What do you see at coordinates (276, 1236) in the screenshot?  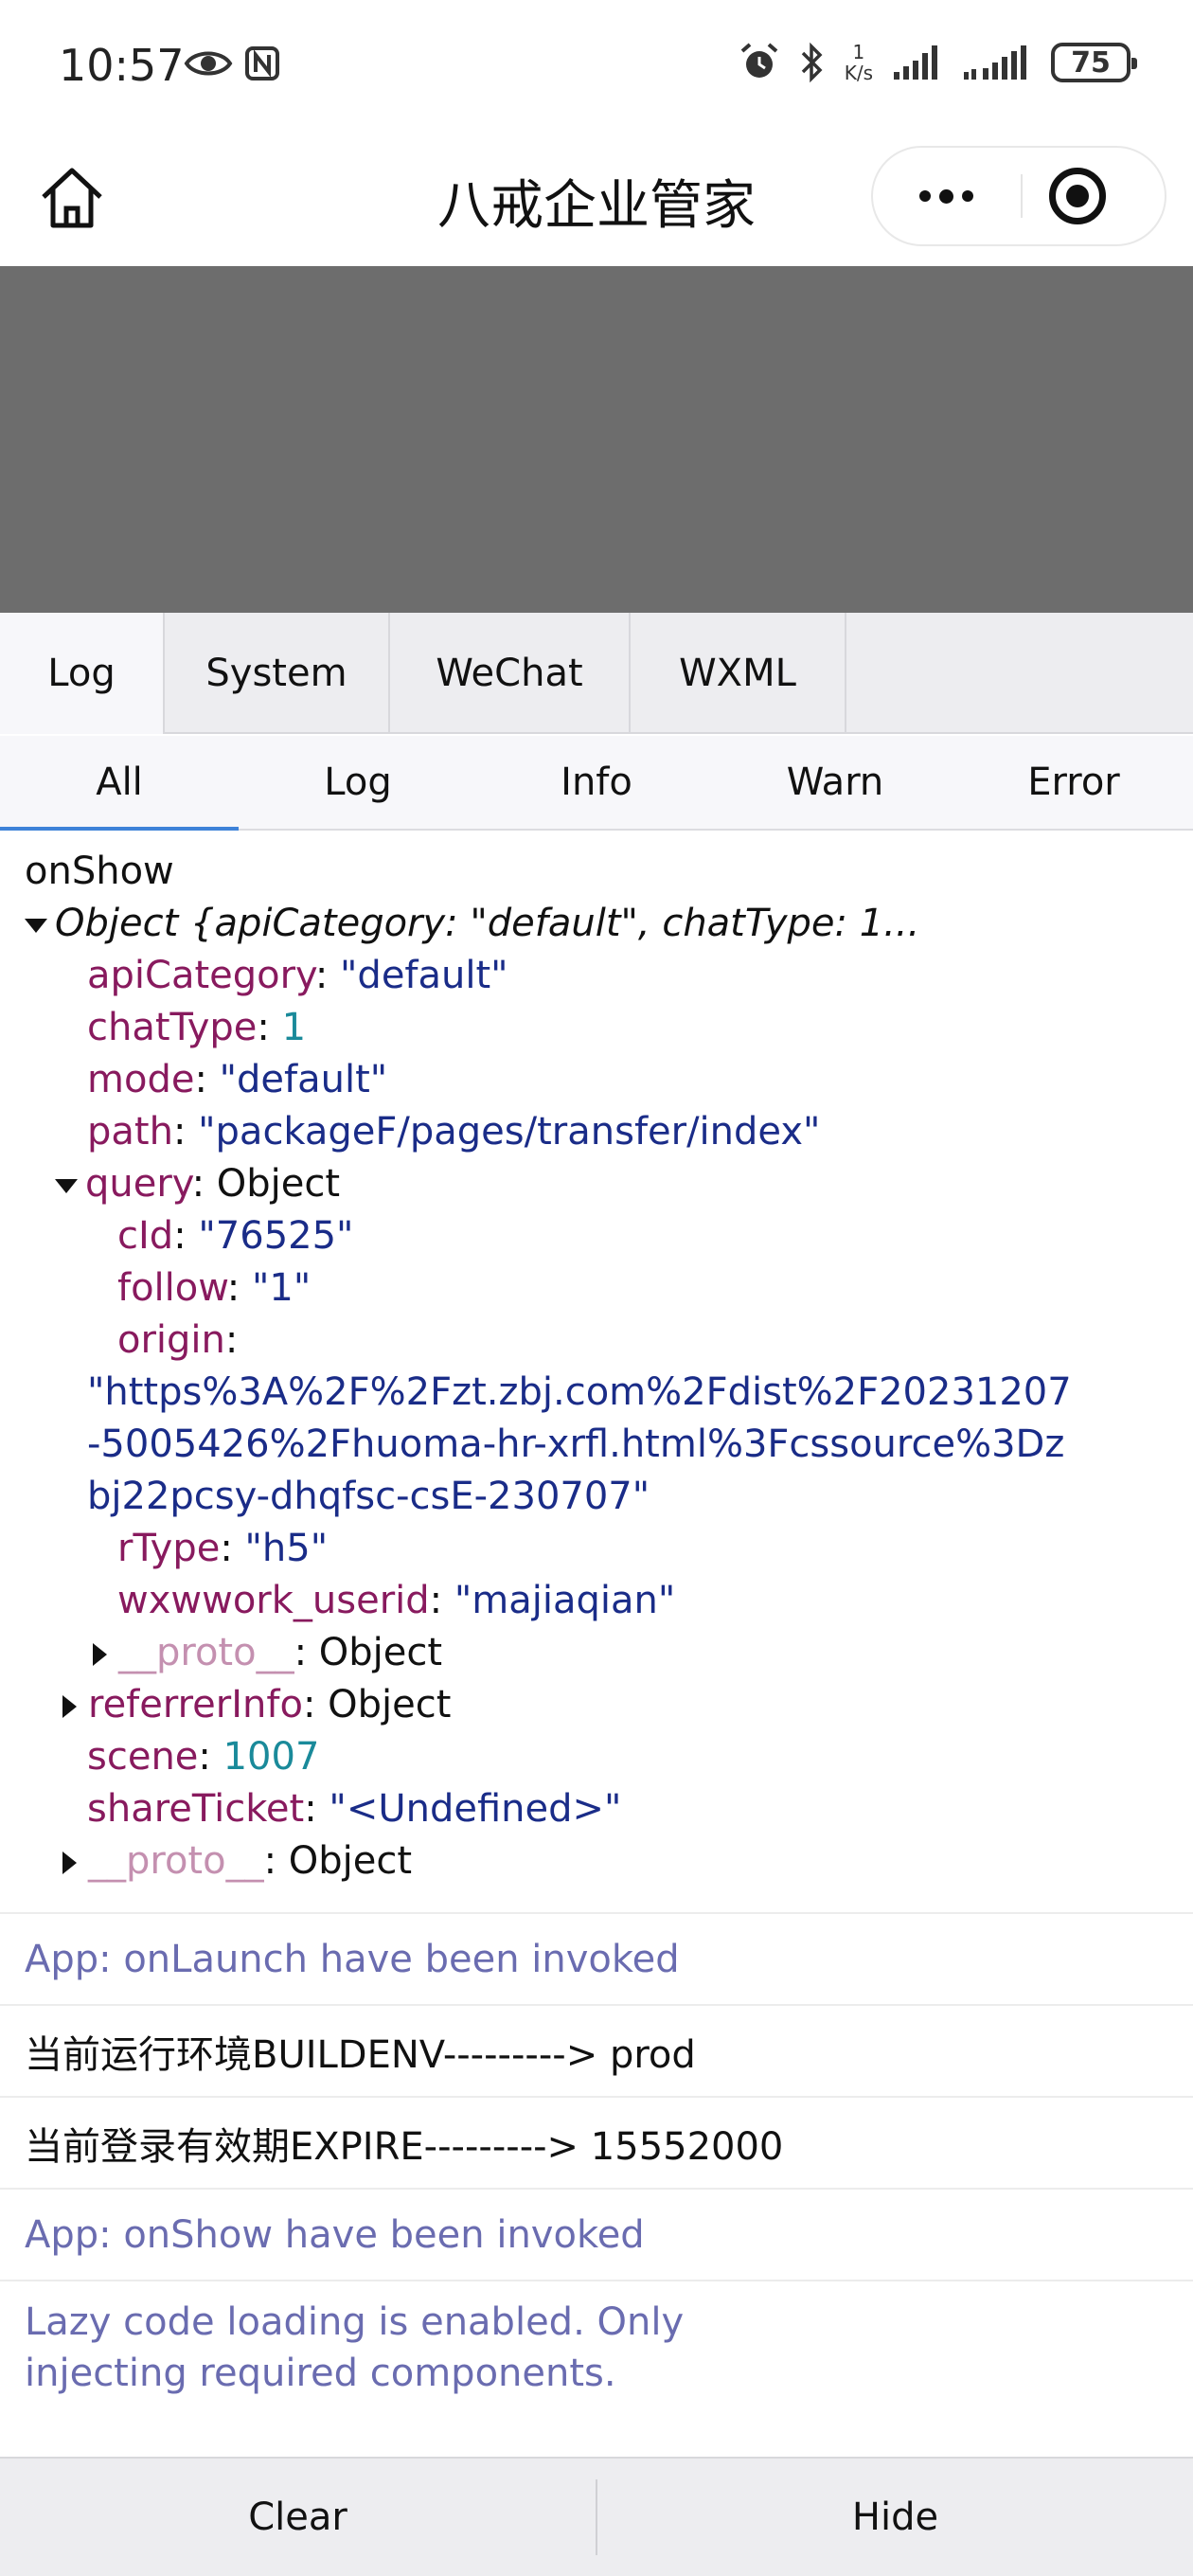 I see `field-value: "76525"` at bounding box center [276, 1236].